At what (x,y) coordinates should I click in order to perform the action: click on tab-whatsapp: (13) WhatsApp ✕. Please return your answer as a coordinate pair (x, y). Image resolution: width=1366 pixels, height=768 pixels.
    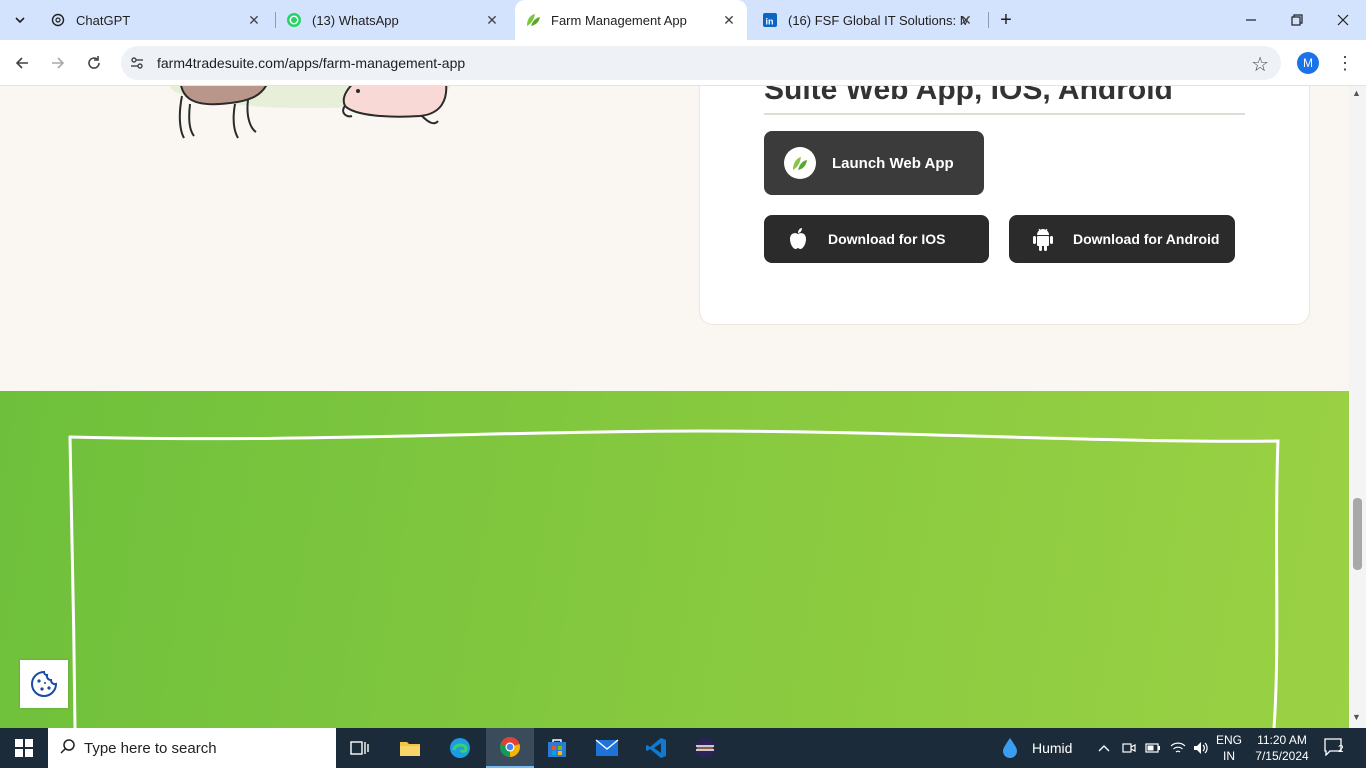
    Looking at the image, I should click on (394, 20).